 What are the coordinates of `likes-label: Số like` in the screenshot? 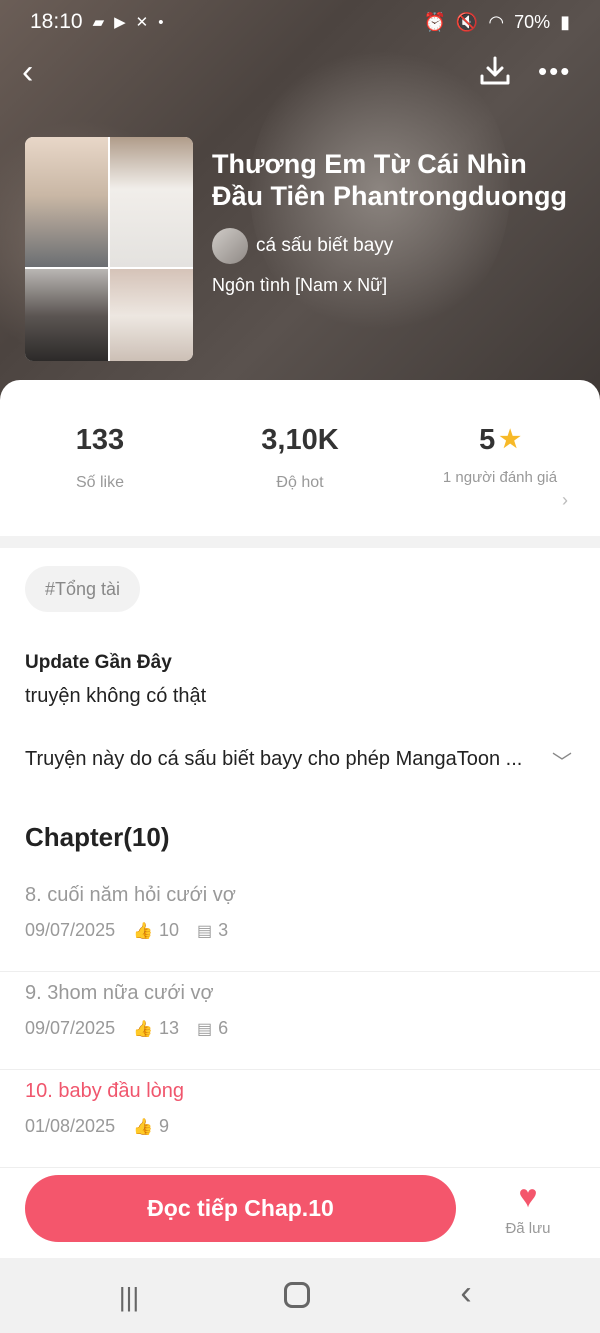 It's located at (100, 482).